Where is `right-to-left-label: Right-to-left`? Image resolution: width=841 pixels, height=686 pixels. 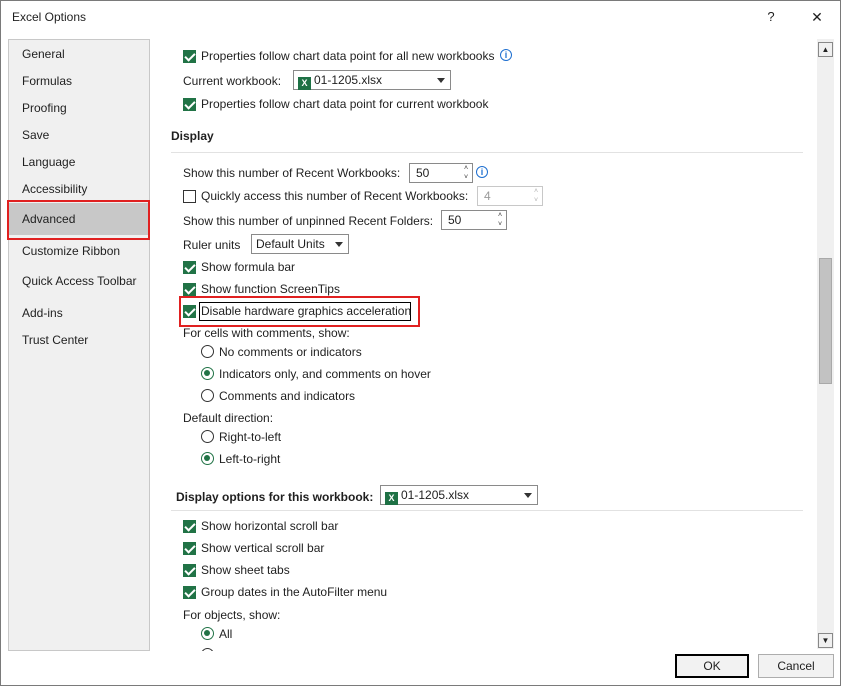
right-to-left-label: Right-to-left is located at coordinates (250, 437).